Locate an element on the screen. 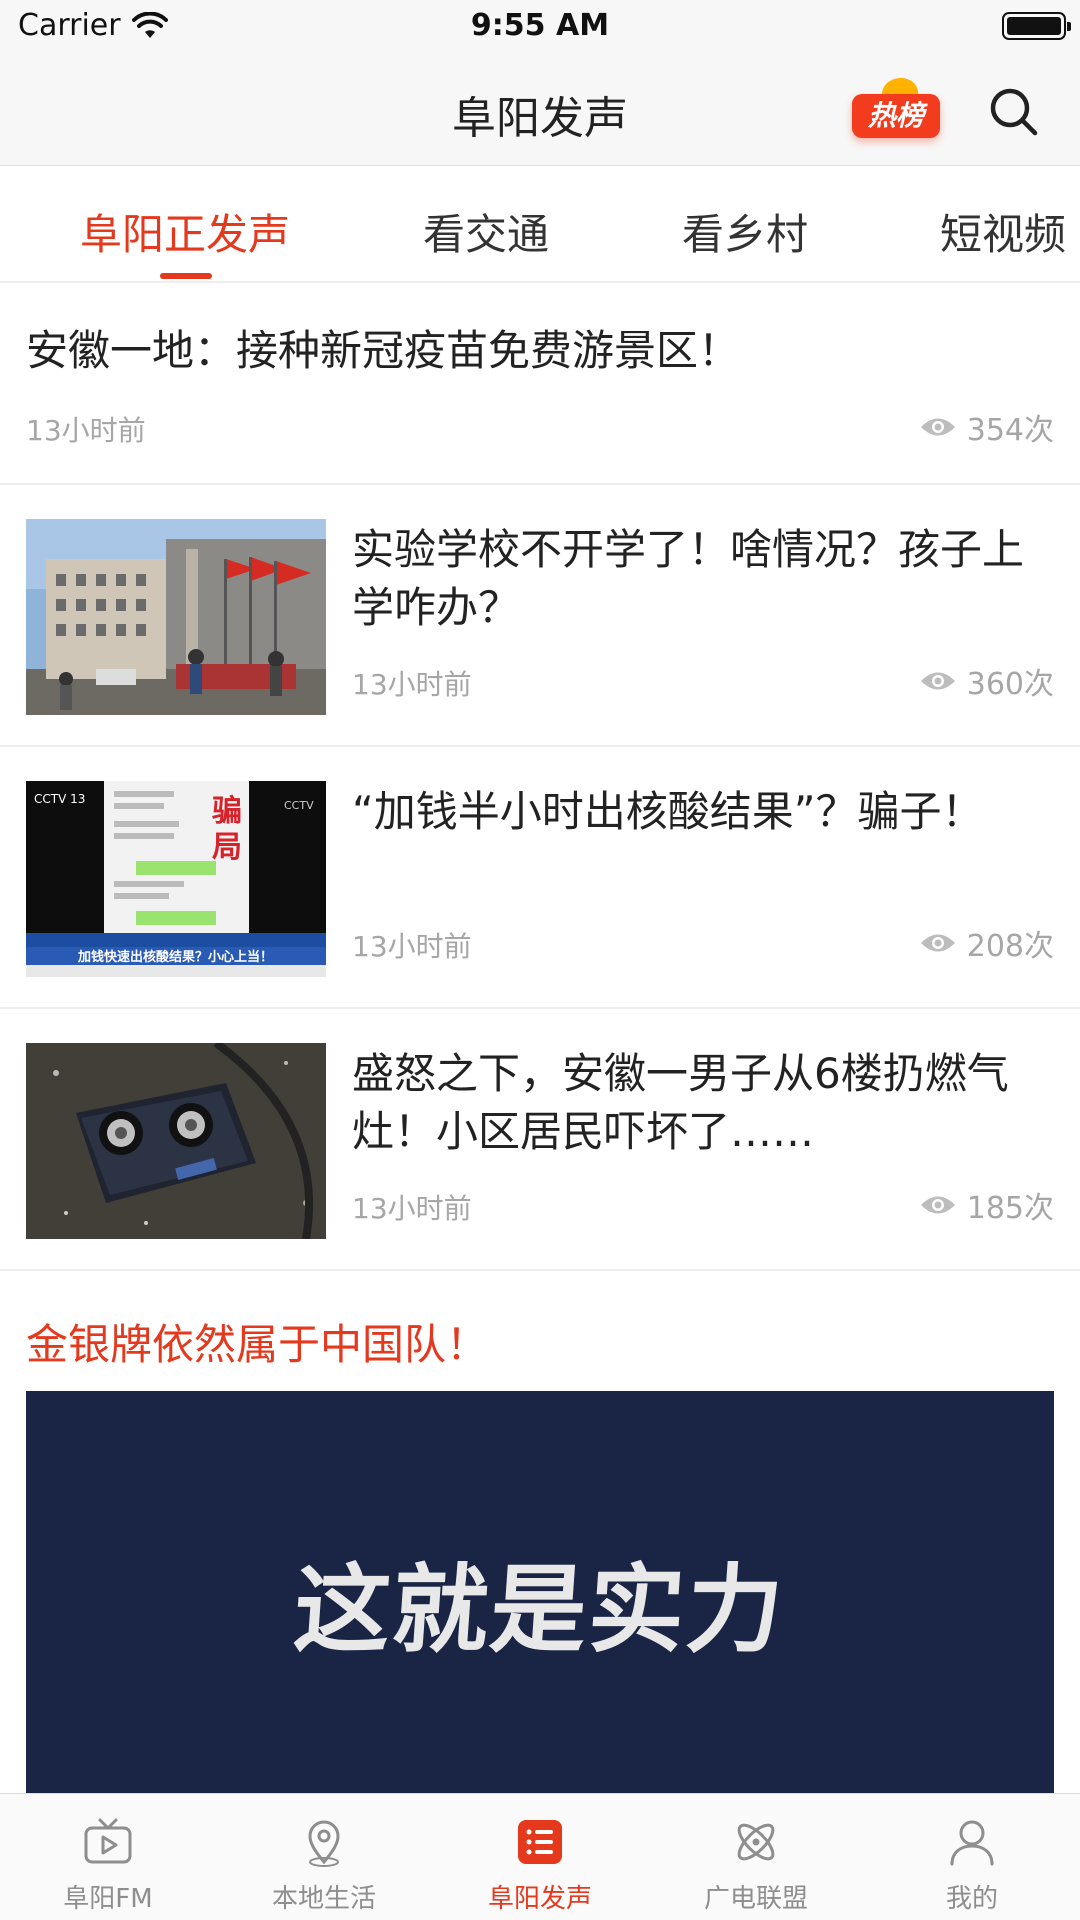 The width and height of the screenshot is (1080, 1920). tabbar-item-me: 我的 is located at coordinates (972, 1857).